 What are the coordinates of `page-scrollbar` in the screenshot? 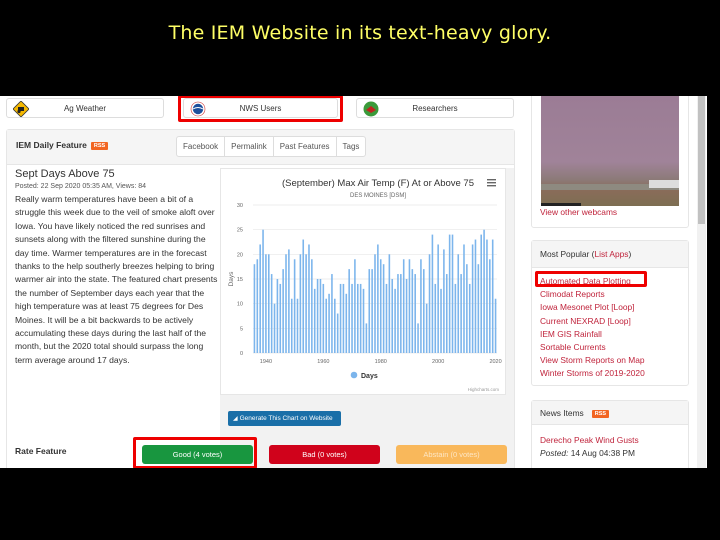 It's located at (701, 282).